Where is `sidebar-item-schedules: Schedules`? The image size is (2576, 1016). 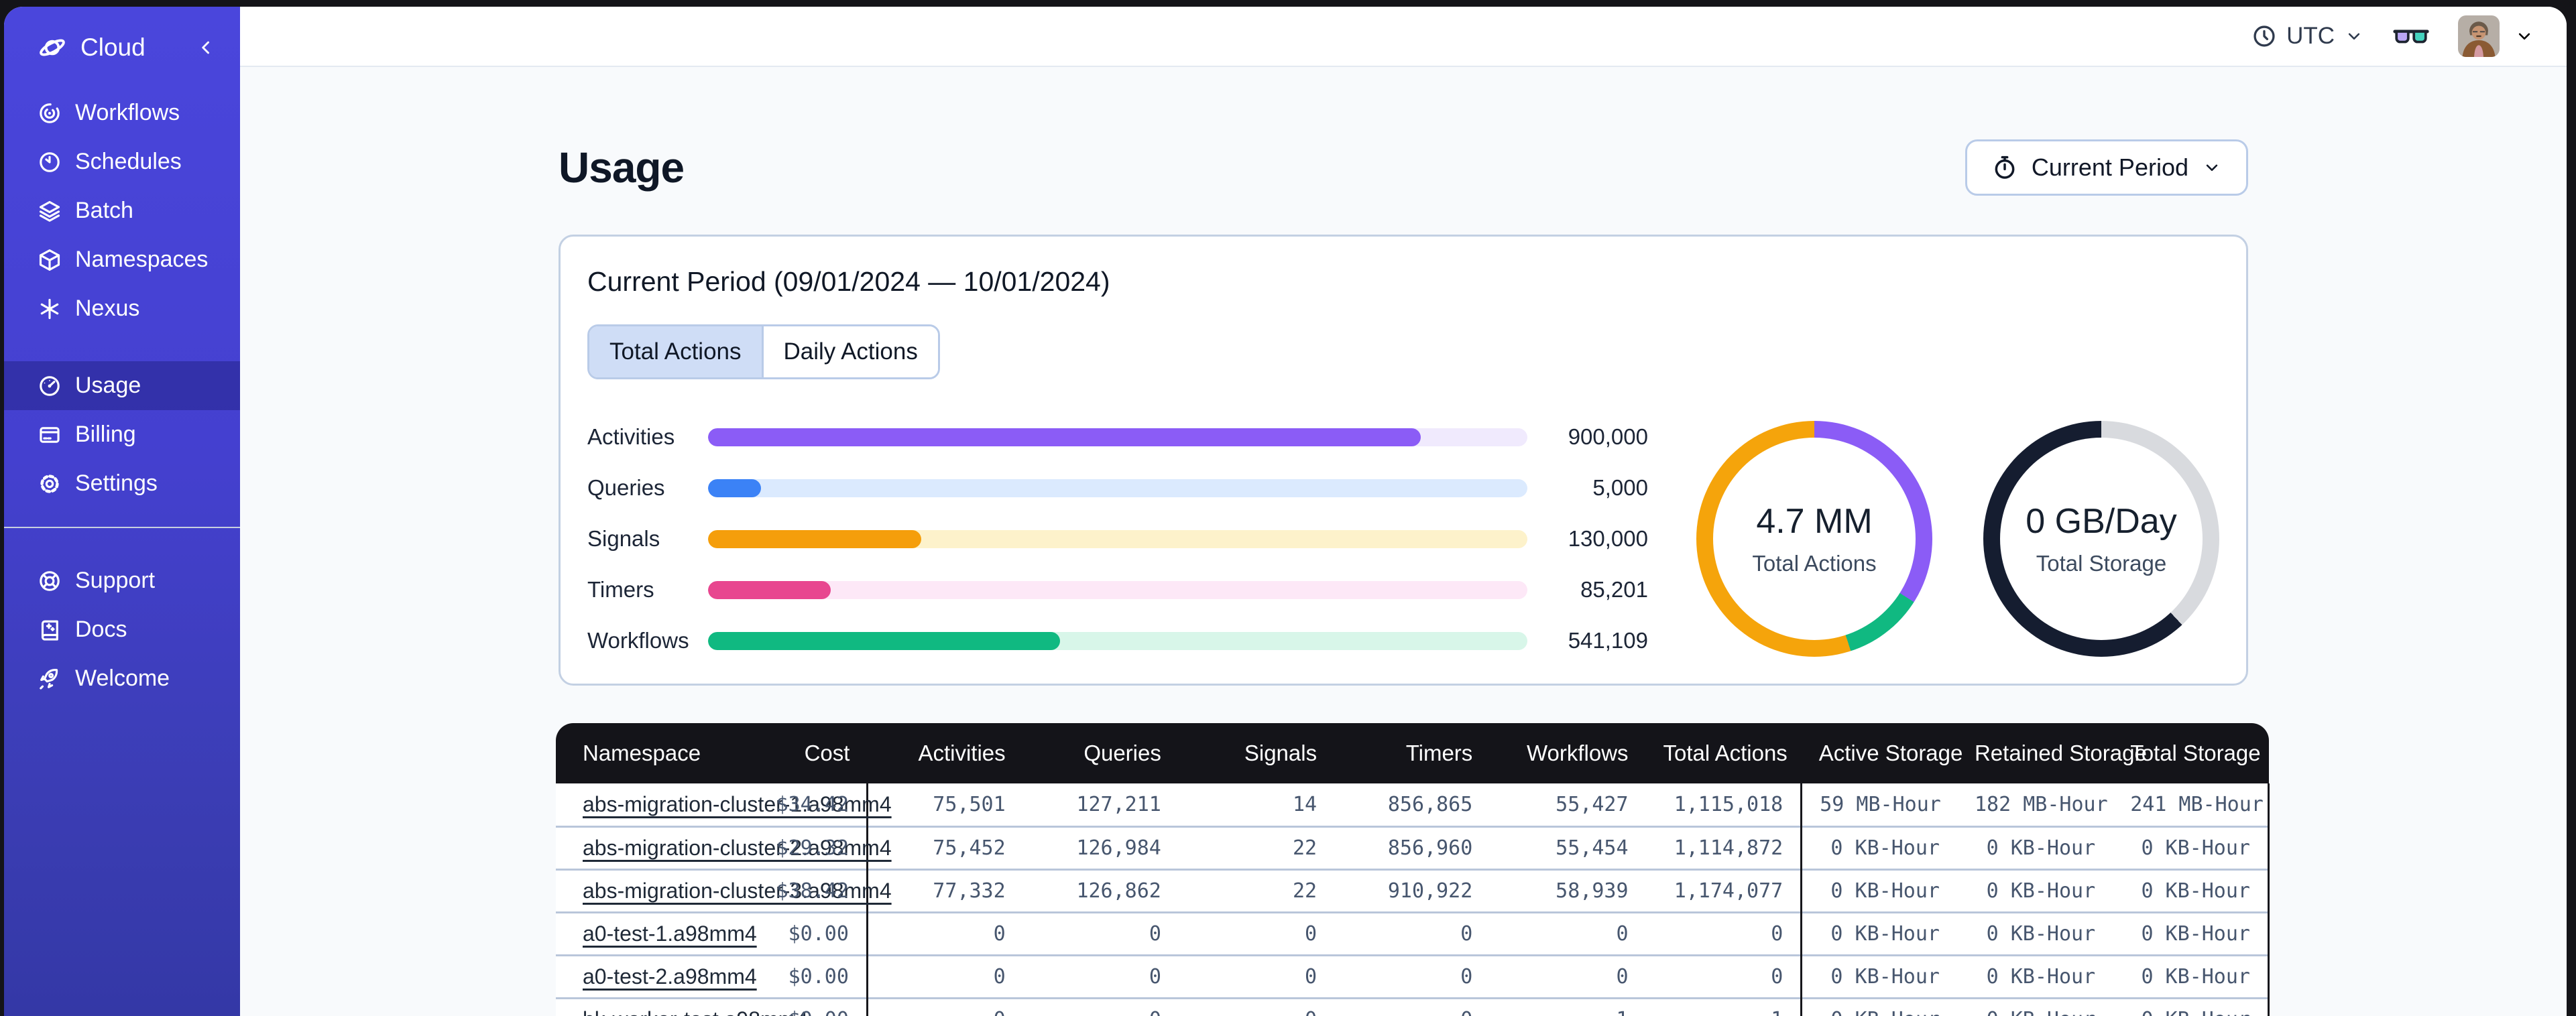
sidebar-item-schedules: Schedules is located at coordinates (122, 161).